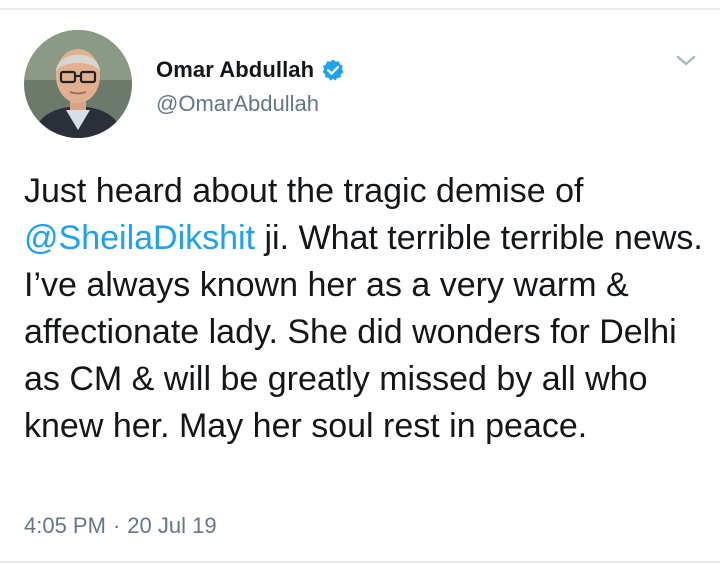  I want to click on verified-badge-icon, so click(333, 70).